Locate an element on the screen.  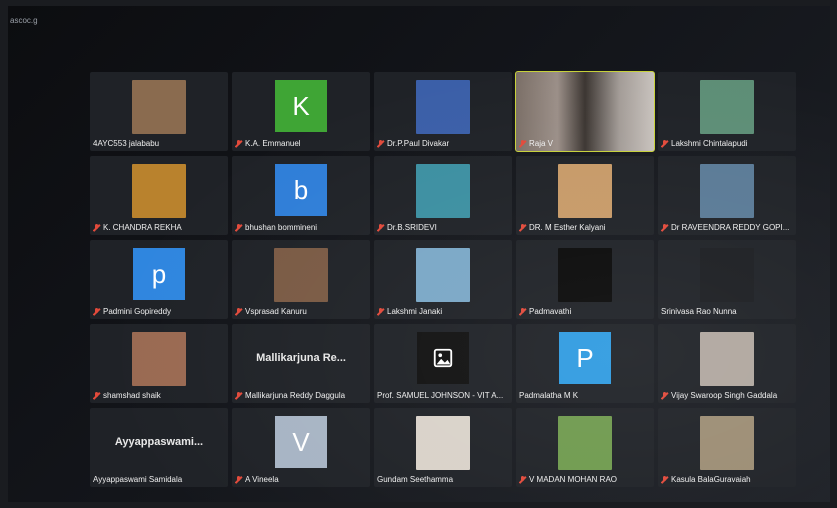
corner-text: ascoc.g is located at coordinates (24, 20).